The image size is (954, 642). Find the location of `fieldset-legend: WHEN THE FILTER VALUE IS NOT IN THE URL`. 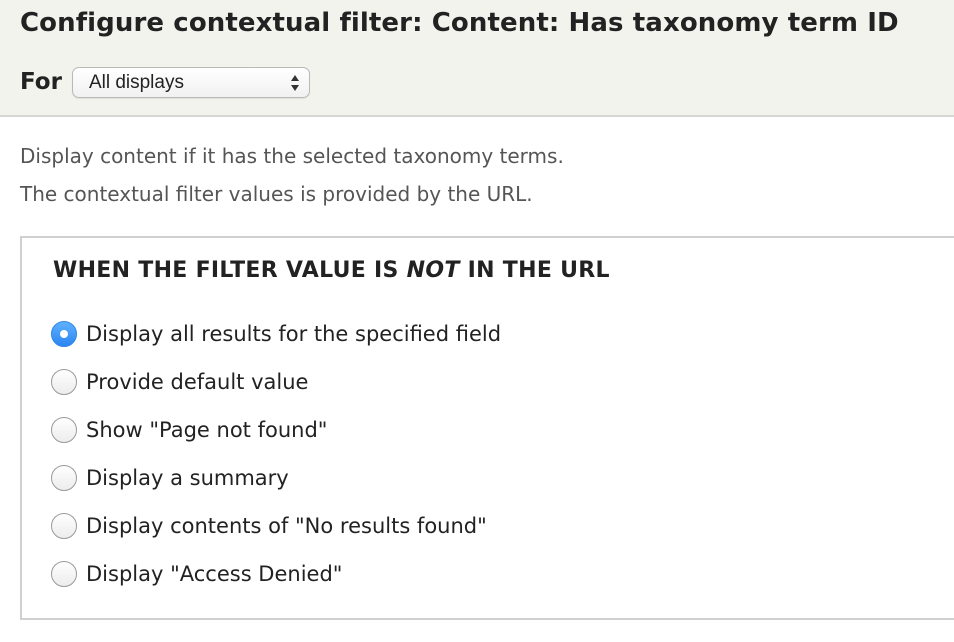

fieldset-legend: WHEN THE FILTER VALUE IS NOT IN THE URL is located at coordinates (331, 270).